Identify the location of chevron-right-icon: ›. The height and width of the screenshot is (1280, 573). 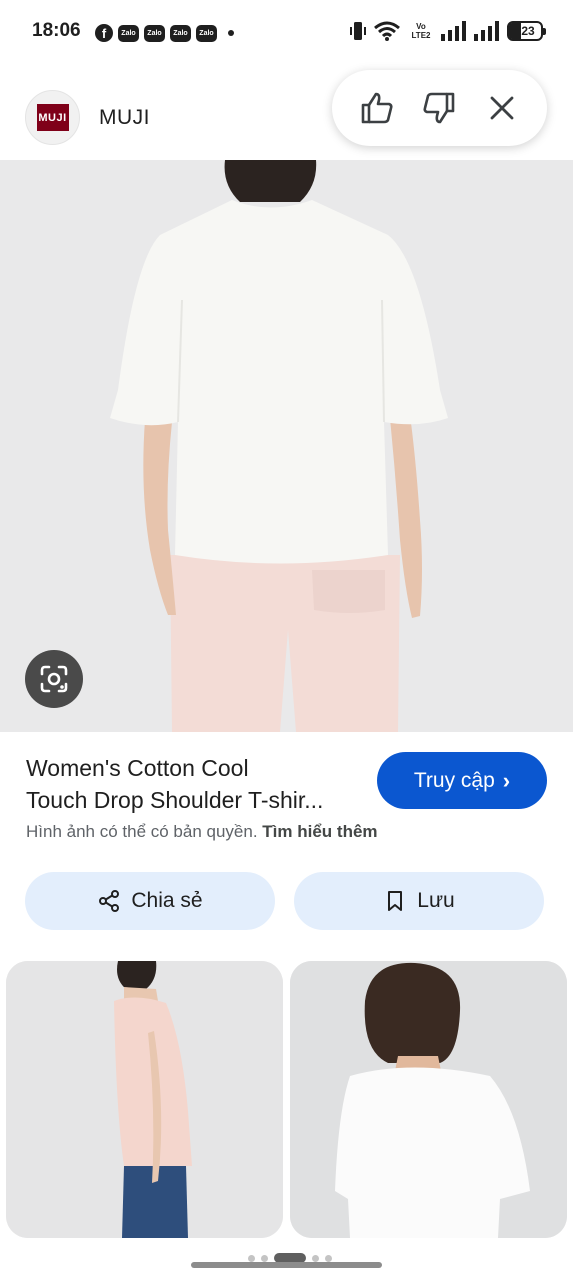
(506, 780).